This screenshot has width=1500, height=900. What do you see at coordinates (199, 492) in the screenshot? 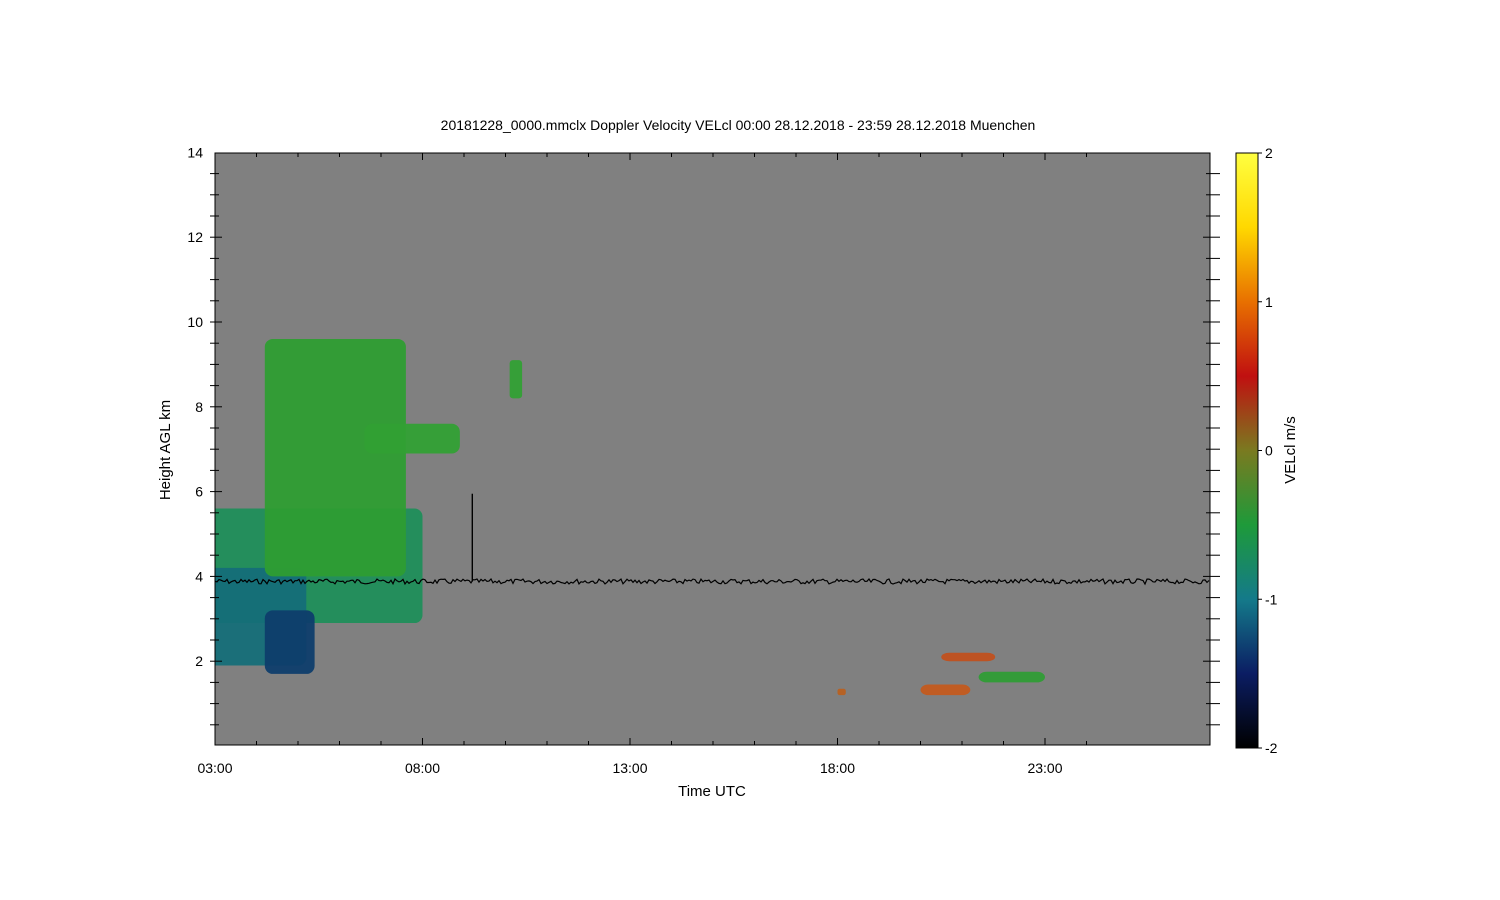
I see `y-tick-label: 6` at bounding box center [199, 492].